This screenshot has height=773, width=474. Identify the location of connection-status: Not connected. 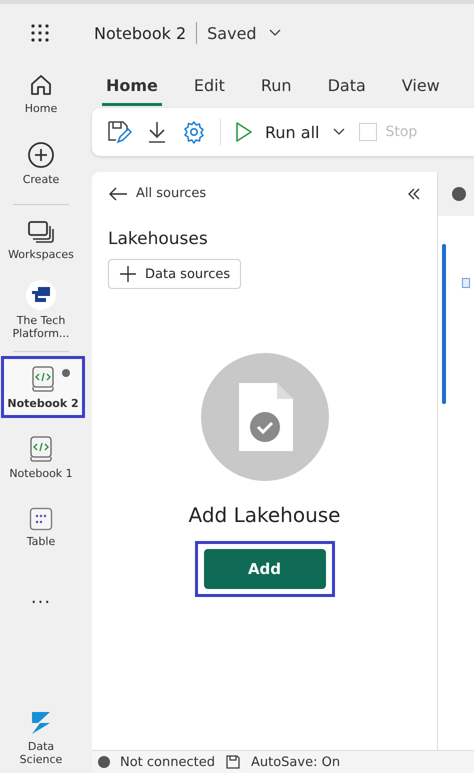
(167, 762).